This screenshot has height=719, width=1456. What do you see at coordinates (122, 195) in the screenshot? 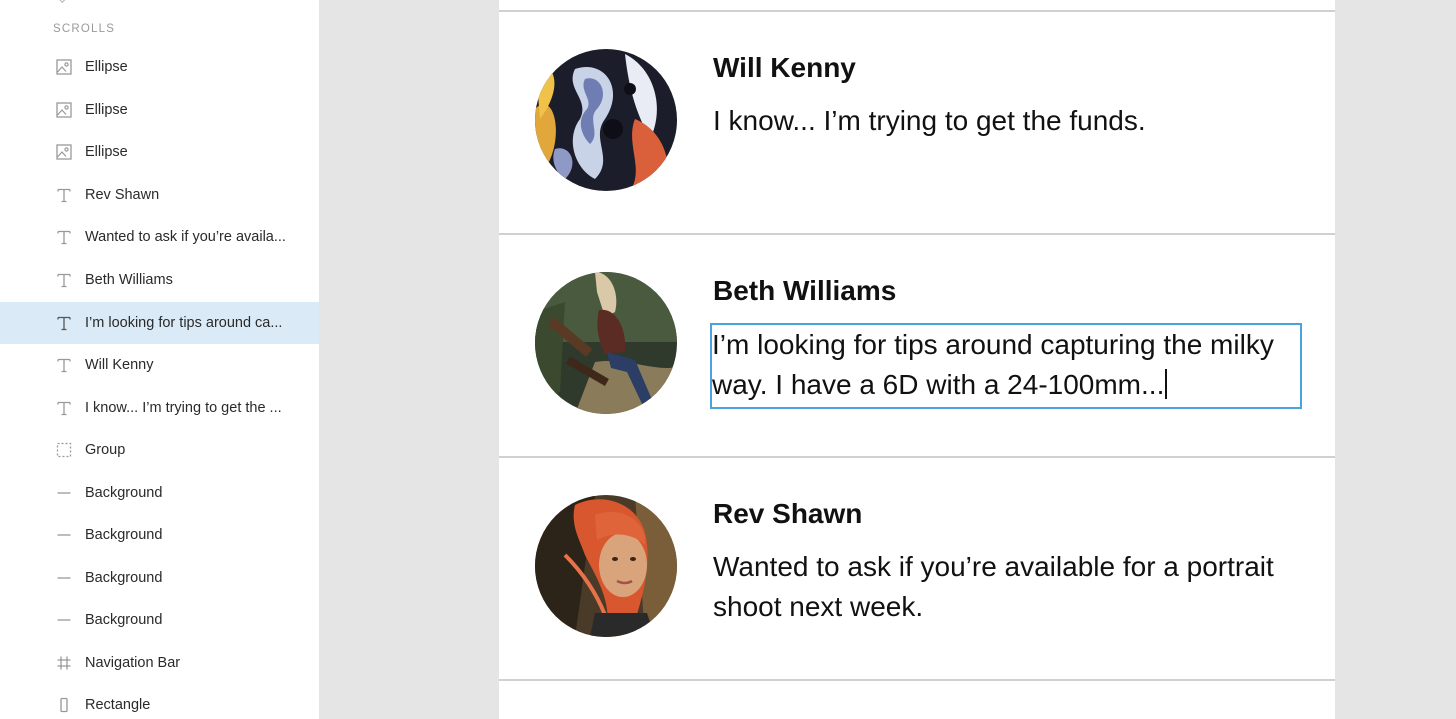
I see `layer-label: Rev Shawn` at bounding box center [122, 195].